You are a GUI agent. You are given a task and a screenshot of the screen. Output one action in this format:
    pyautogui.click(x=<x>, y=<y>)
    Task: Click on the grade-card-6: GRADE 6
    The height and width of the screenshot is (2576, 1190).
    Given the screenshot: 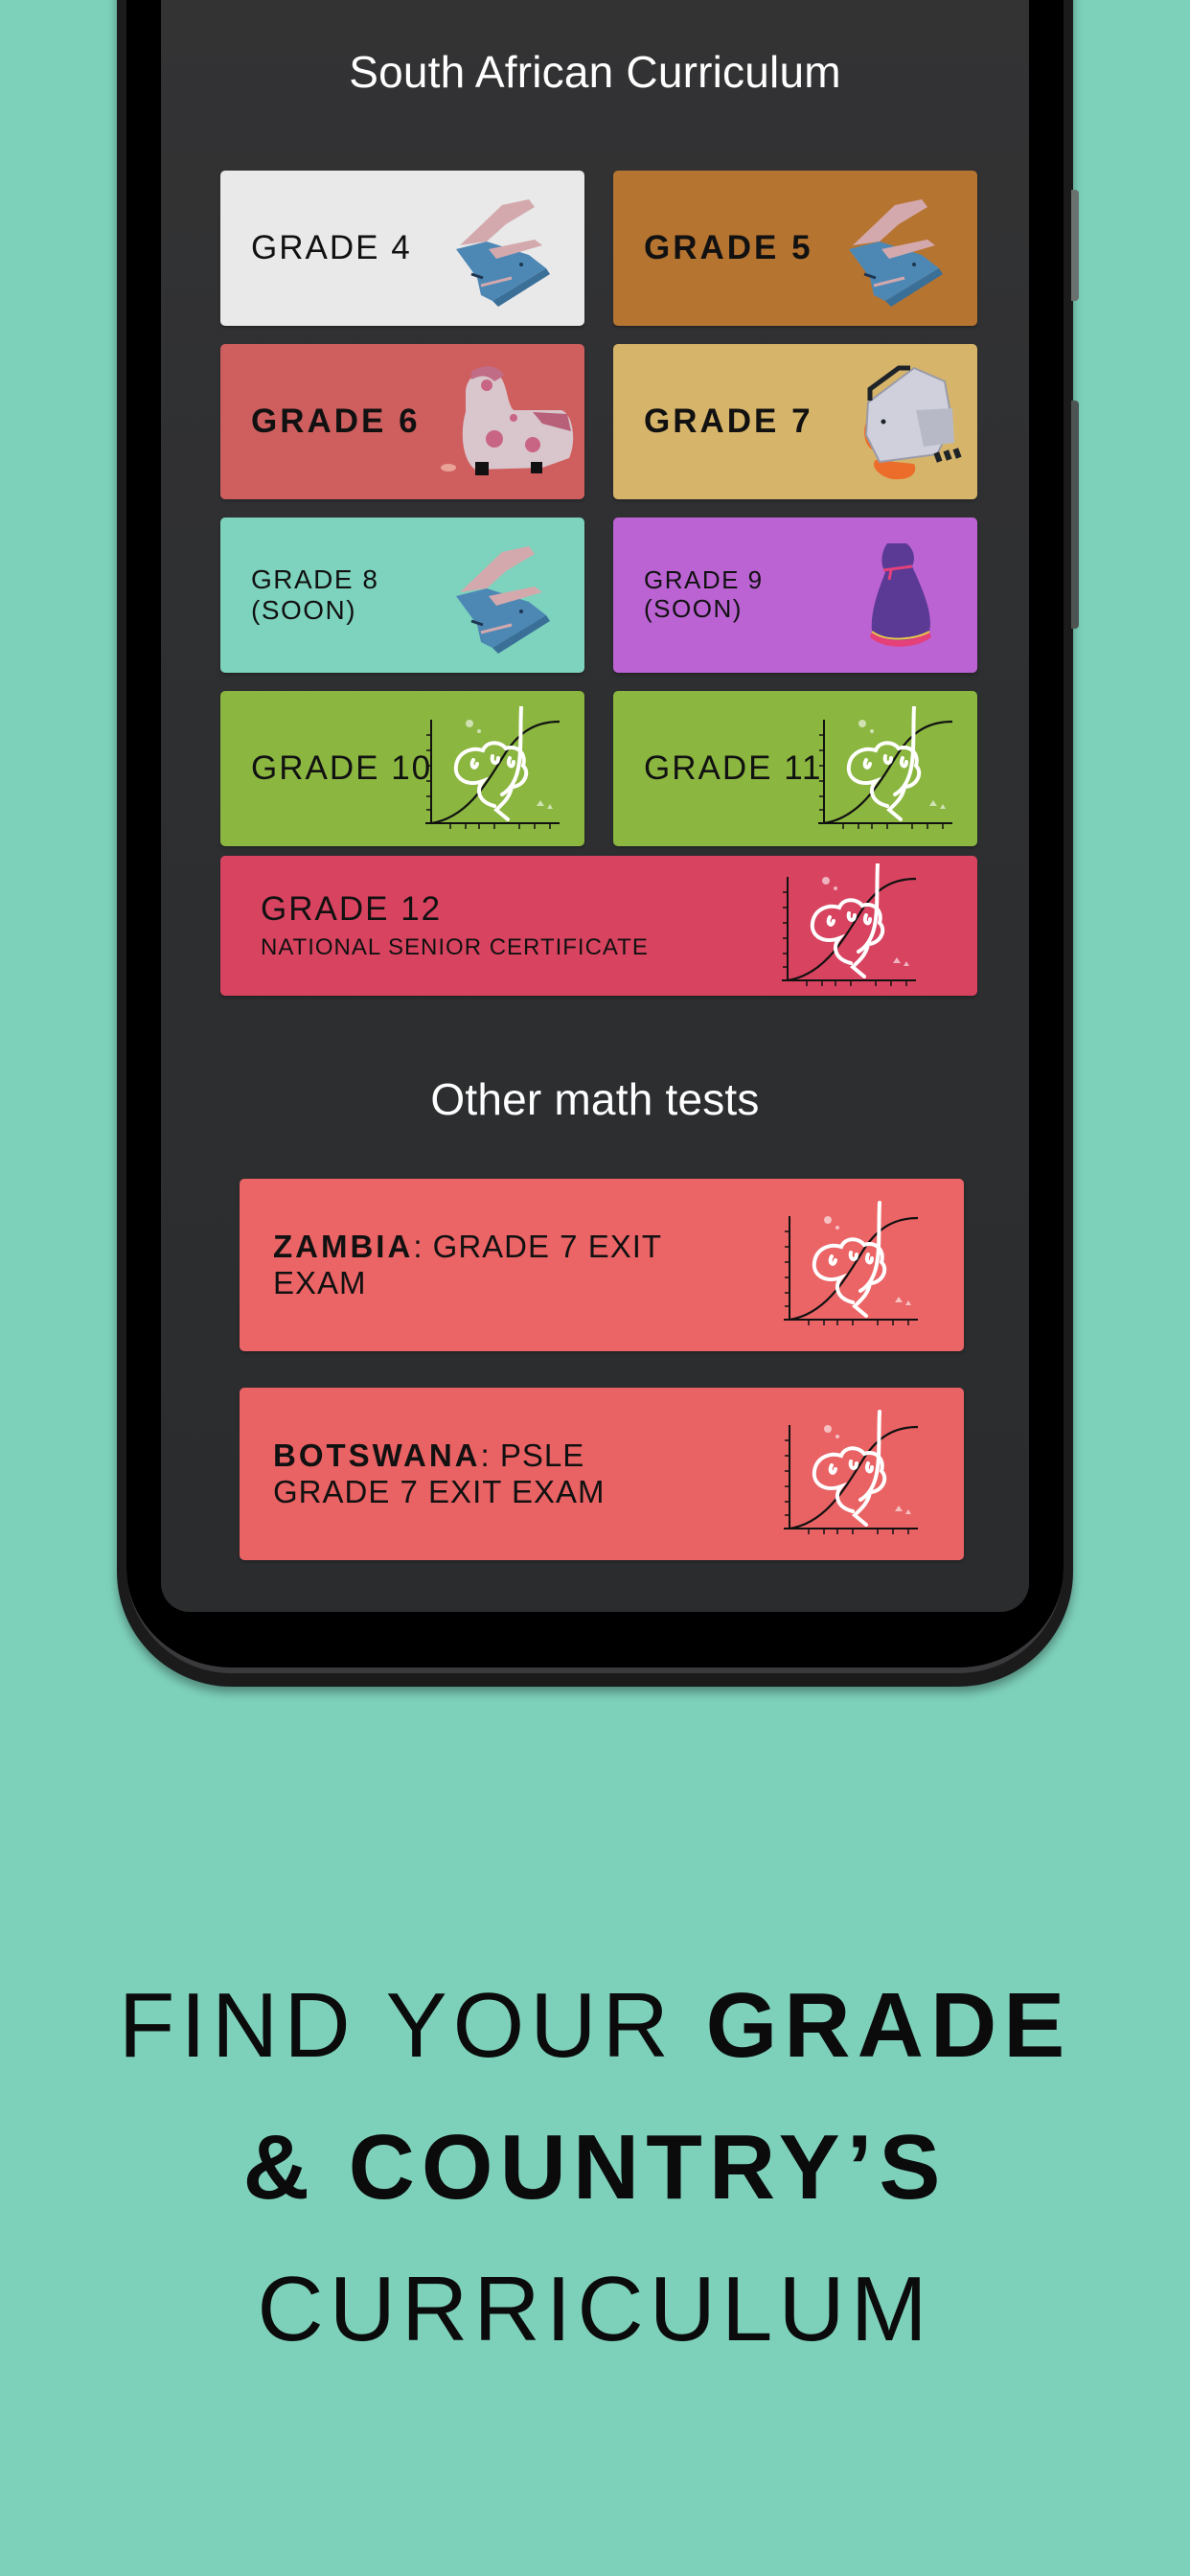 What is the action you would take?
    pyautogui.click(x=402, y=421)
    